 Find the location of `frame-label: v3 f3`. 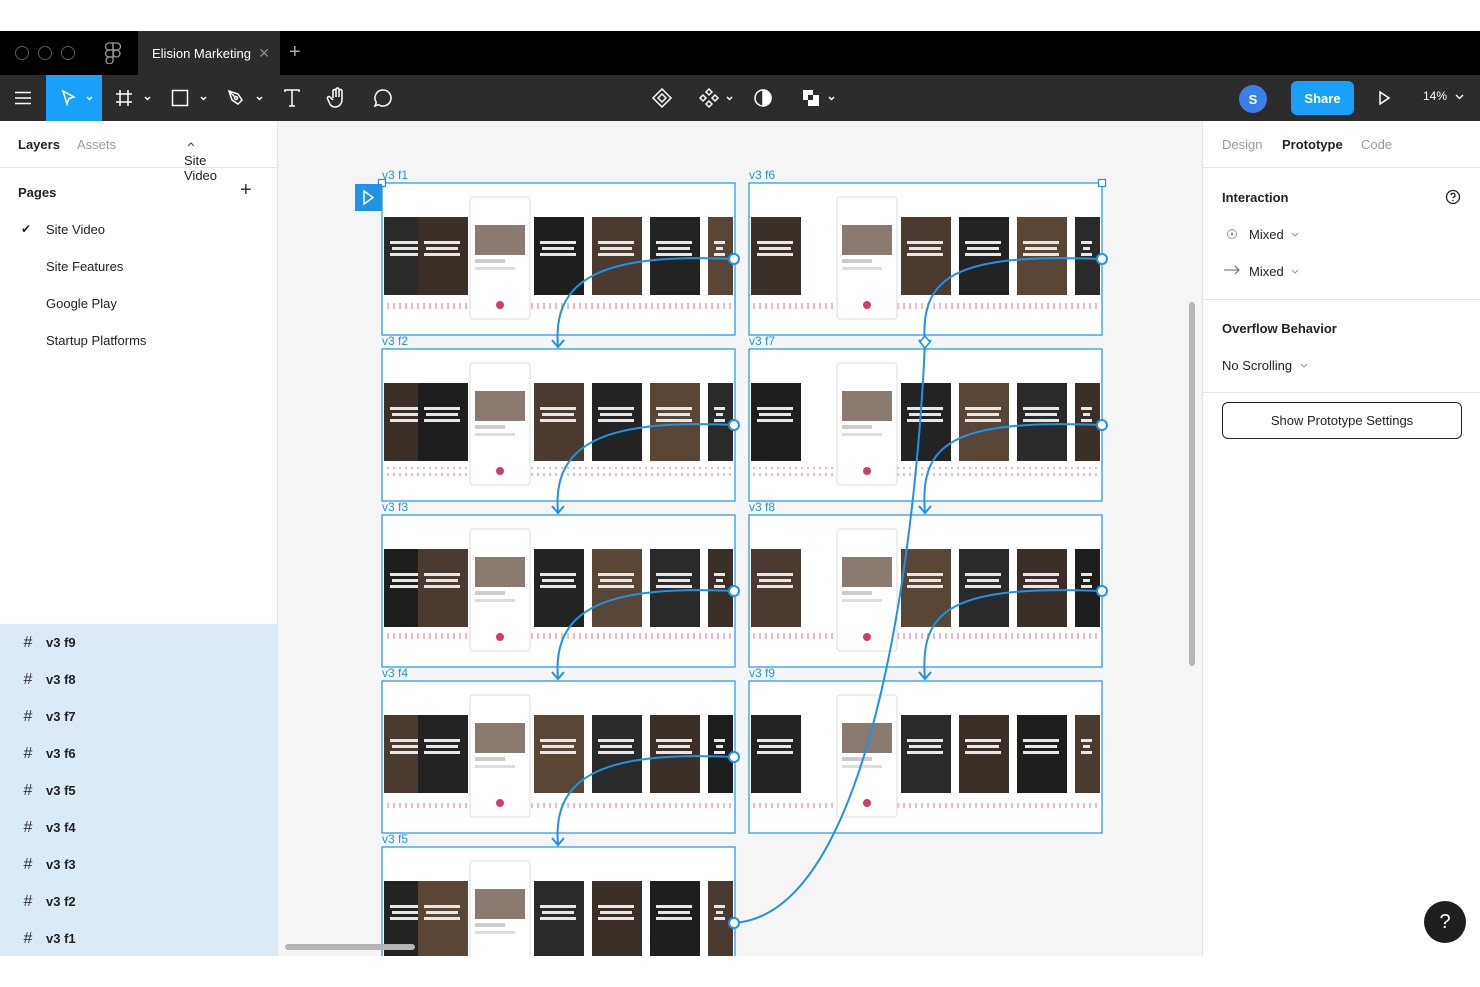

frame-label: v3 f3 is located at coordinates (395, 507).